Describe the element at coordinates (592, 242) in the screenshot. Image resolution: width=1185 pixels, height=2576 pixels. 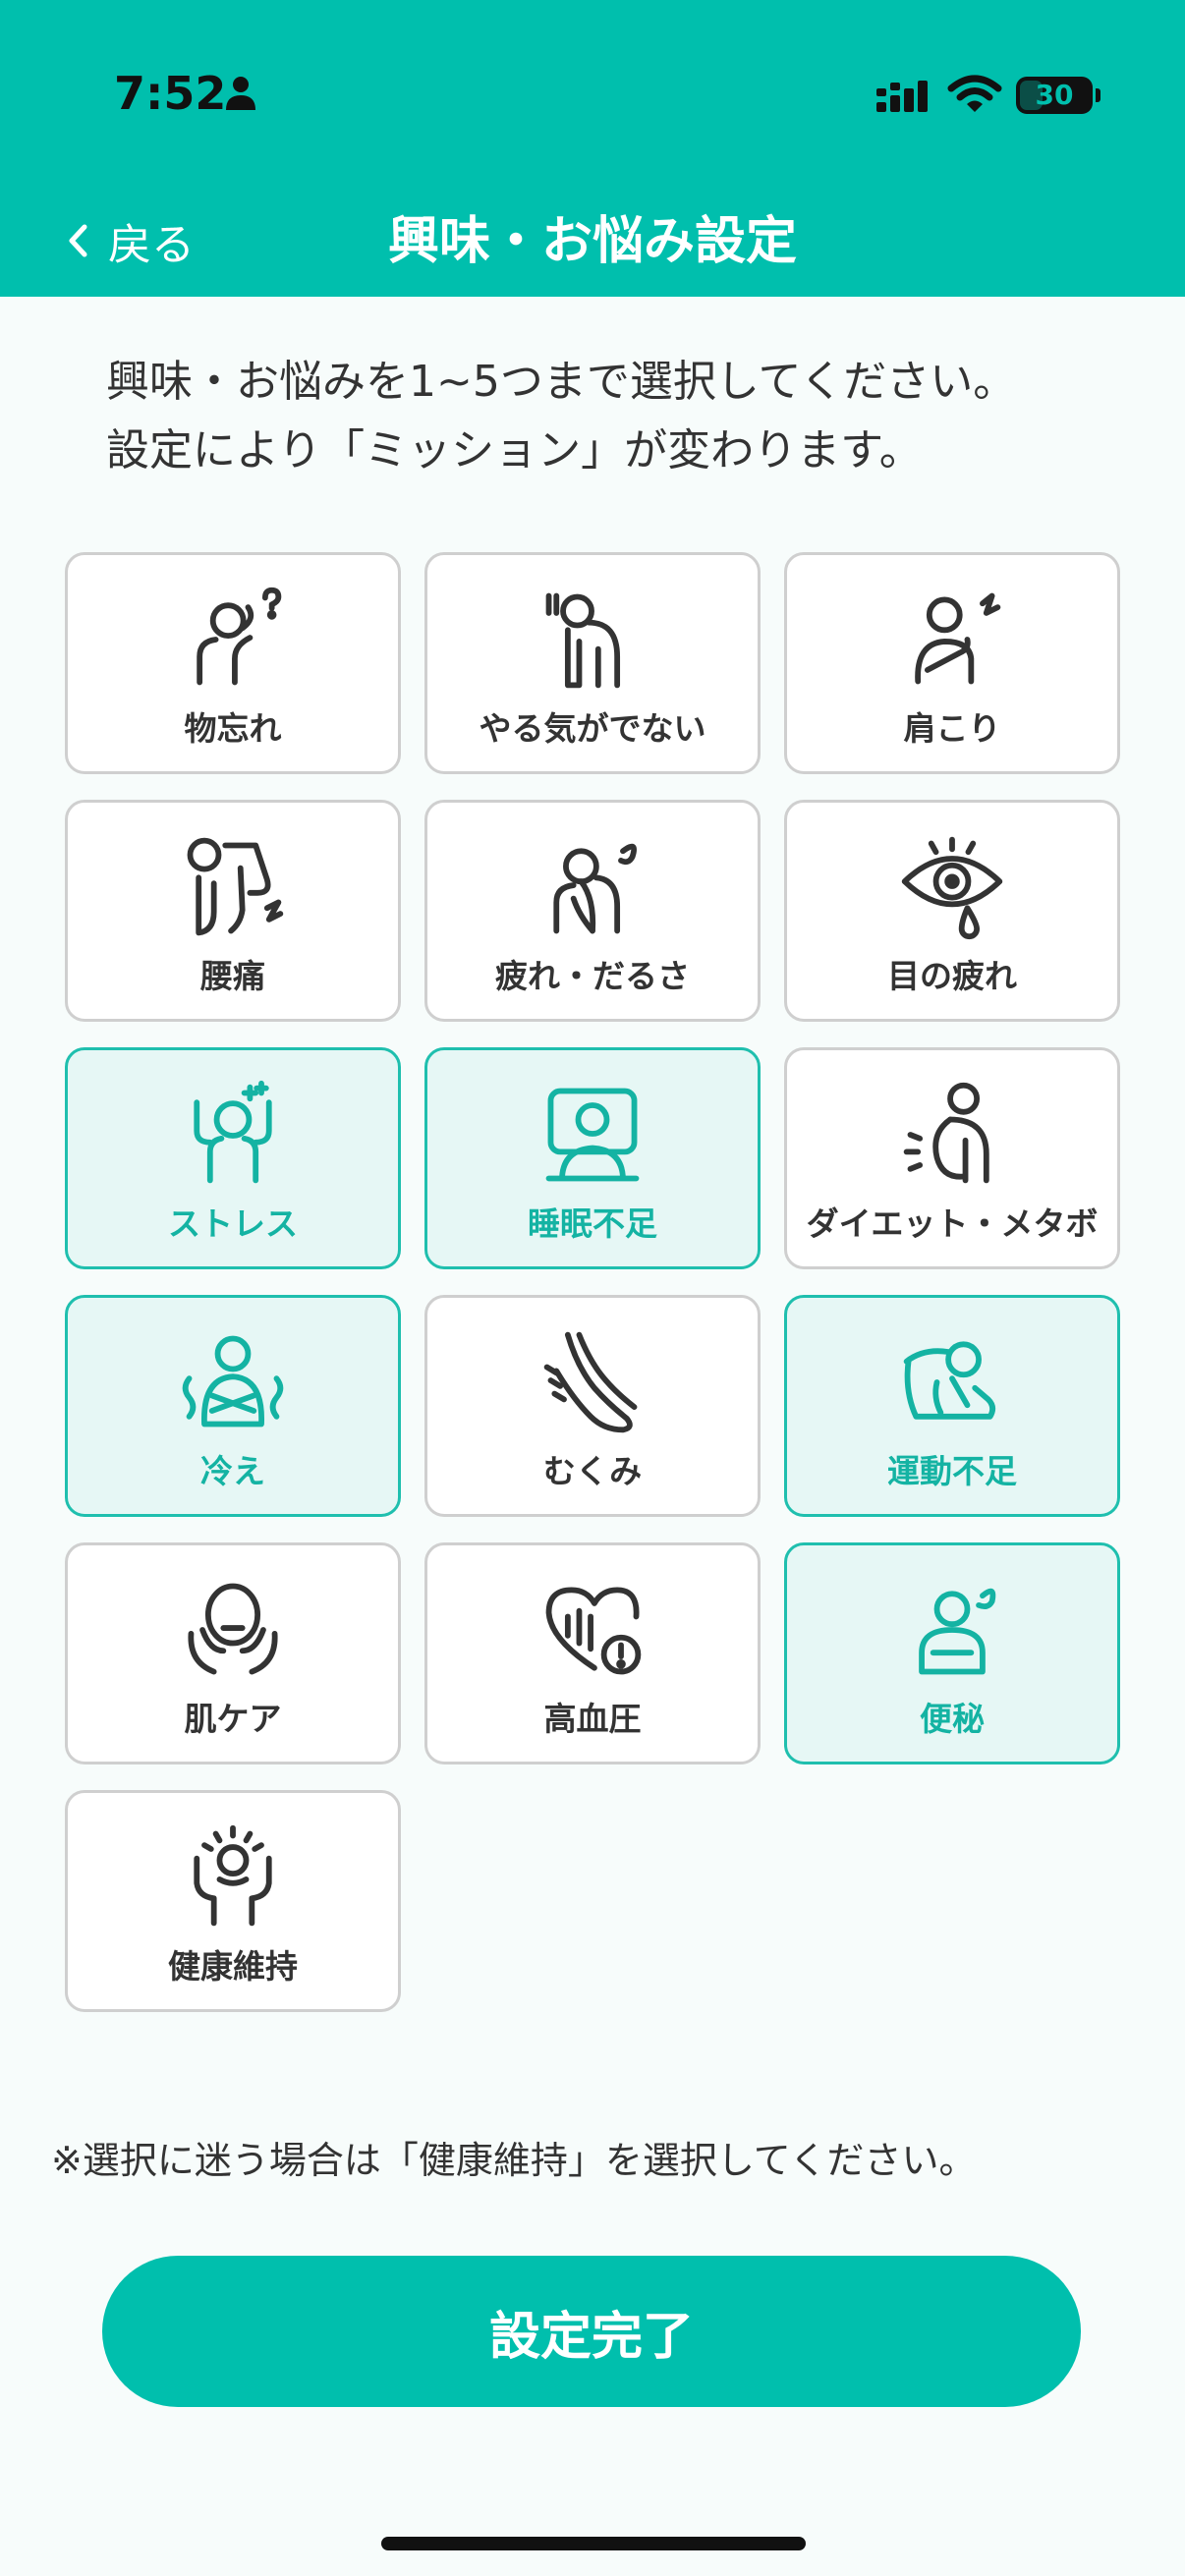
I see `nav-bar: 興味・お悩み設定 戻る` at that location.